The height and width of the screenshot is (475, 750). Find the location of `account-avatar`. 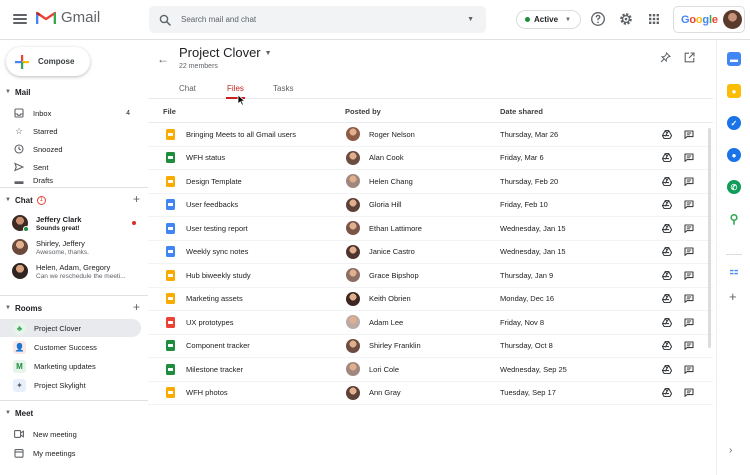

account-avatar is located at coordinates (732, 19).